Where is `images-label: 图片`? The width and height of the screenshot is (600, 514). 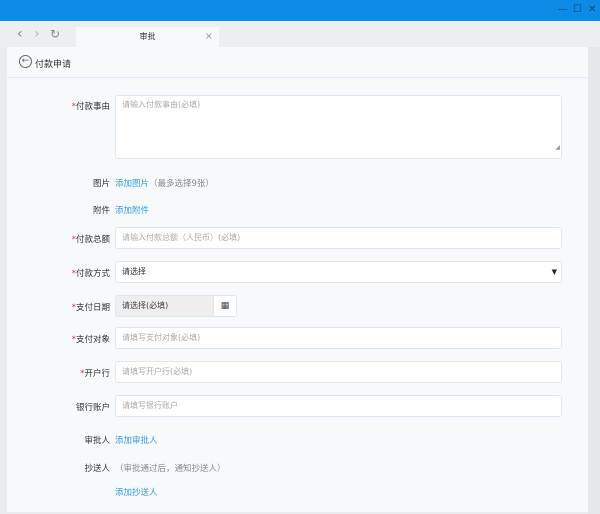 images-label: 图片 is located at coordinates (101, 184).